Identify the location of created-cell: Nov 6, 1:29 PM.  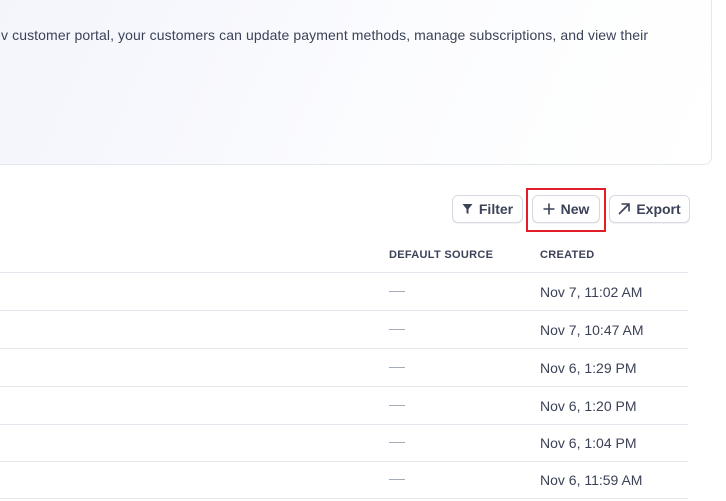
(588, 368).